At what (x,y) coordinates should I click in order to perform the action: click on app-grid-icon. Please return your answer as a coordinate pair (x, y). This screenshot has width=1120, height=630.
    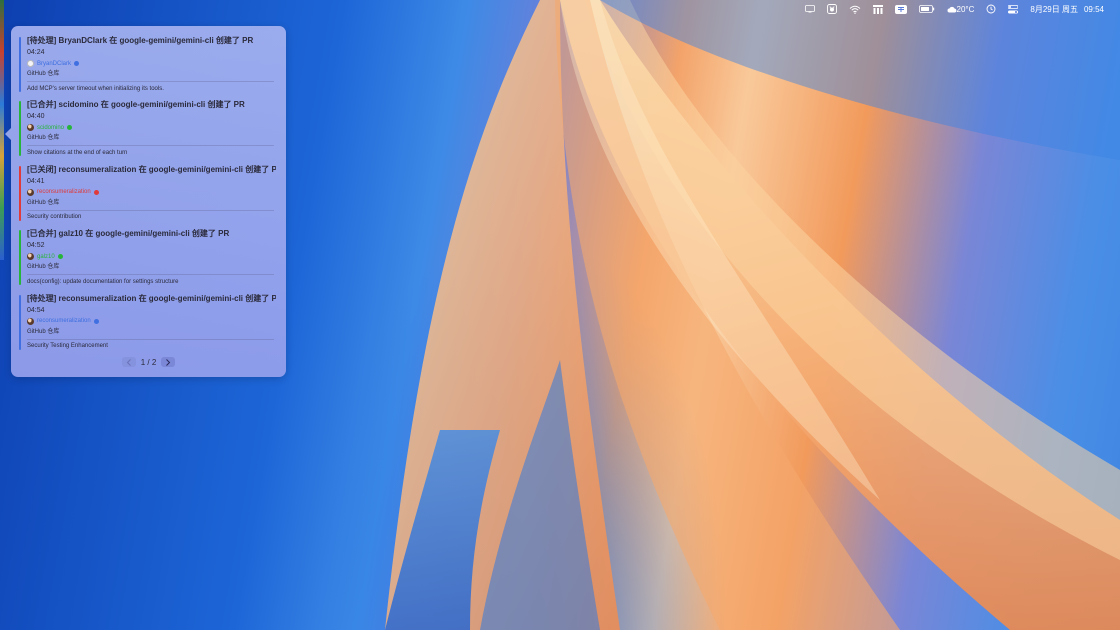
    Looking at the image, I should click on (878, 9).